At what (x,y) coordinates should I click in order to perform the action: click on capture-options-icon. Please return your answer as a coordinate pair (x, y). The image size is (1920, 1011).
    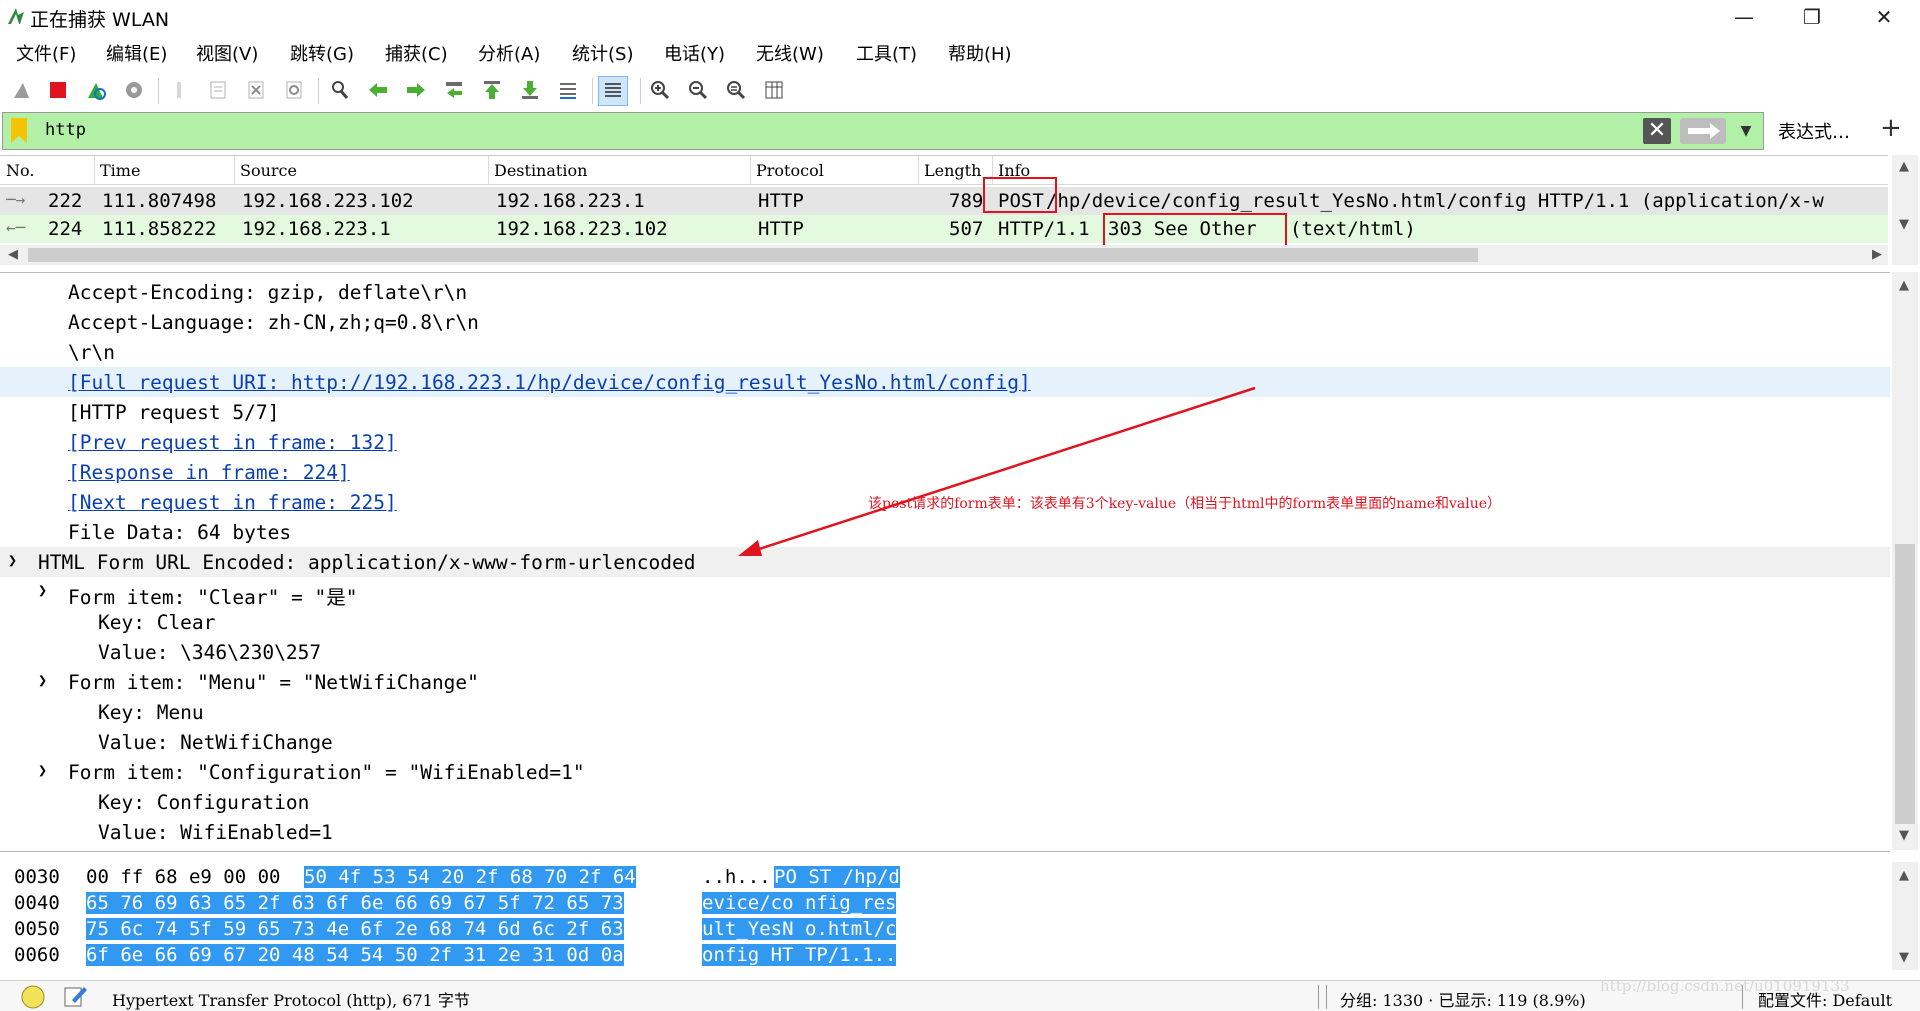
    Looking at the image, I should click on (134, 90).